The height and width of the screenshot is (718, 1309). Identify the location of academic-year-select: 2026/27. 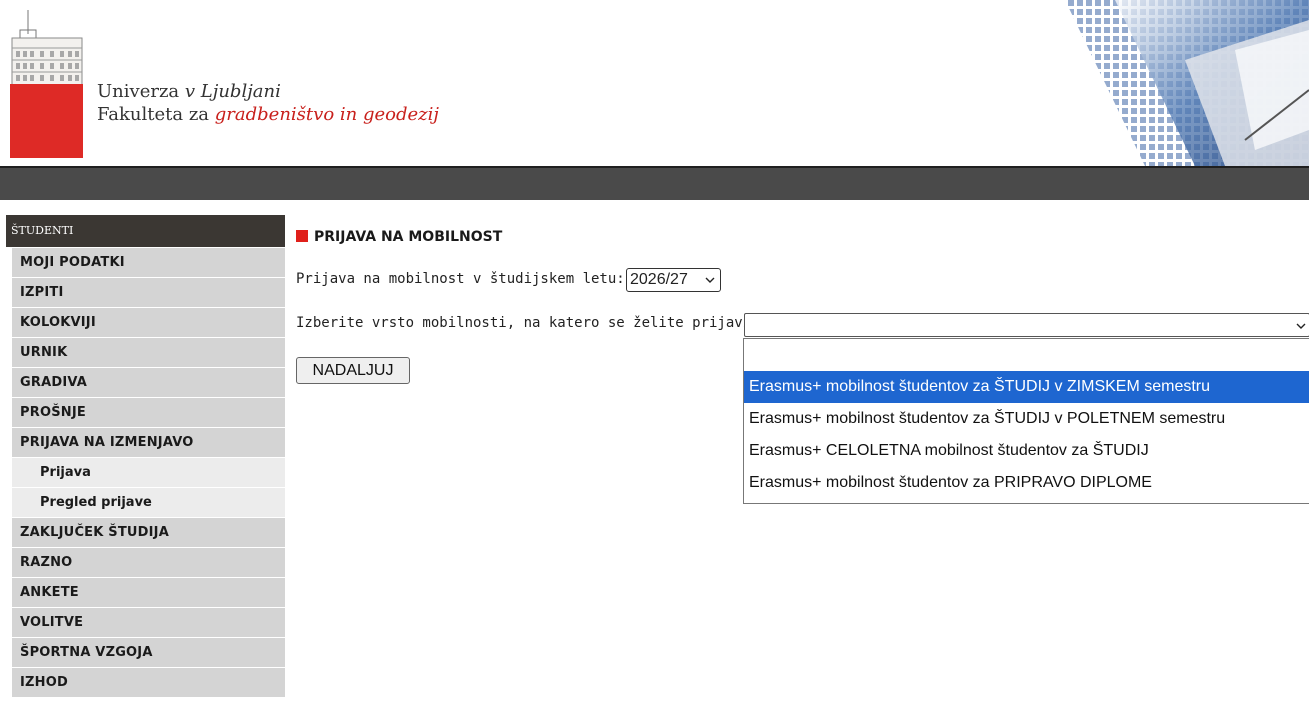
(673, 280).